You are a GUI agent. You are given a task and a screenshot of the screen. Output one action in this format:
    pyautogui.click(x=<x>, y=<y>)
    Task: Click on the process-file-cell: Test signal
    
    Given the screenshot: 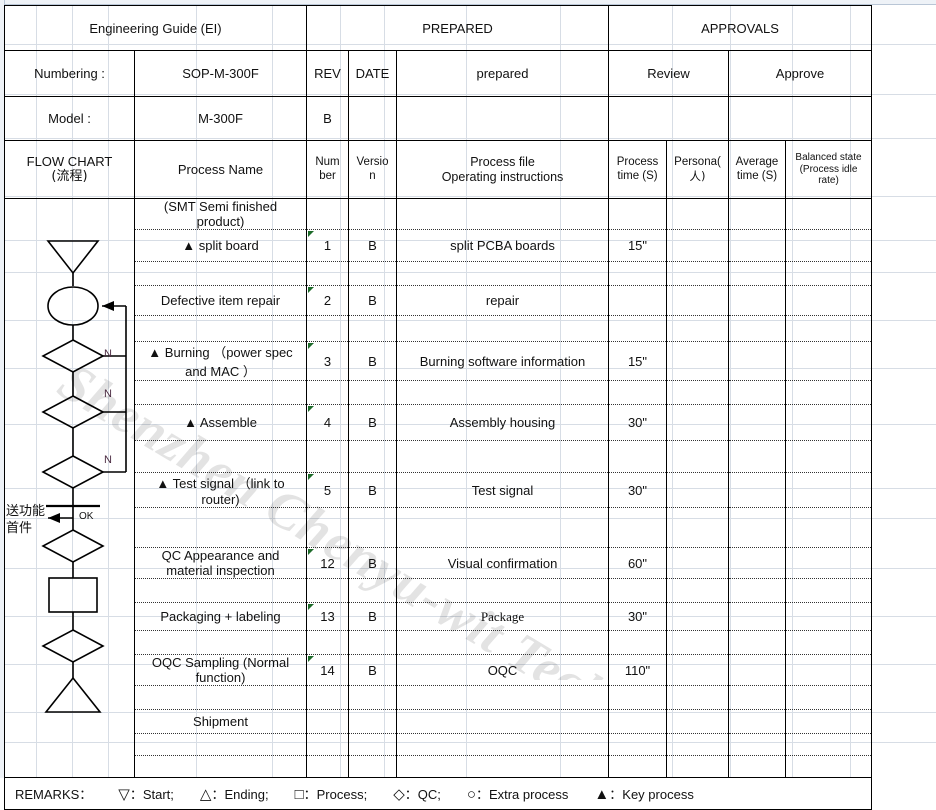 What is the action you would take?
    pyautogui.click(x=502, y=490)
    